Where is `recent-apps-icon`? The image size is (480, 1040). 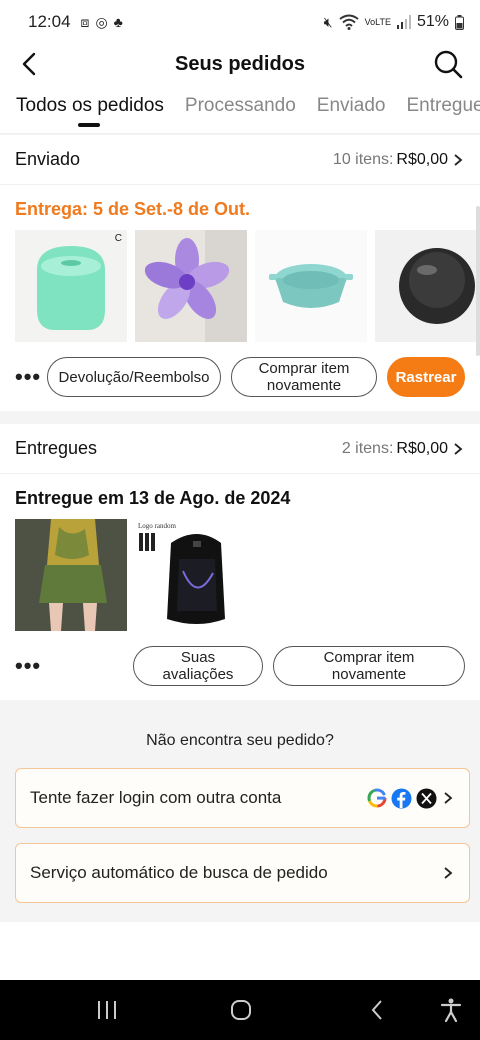 recent-apps-icon is located at coordinates (107, 1010).